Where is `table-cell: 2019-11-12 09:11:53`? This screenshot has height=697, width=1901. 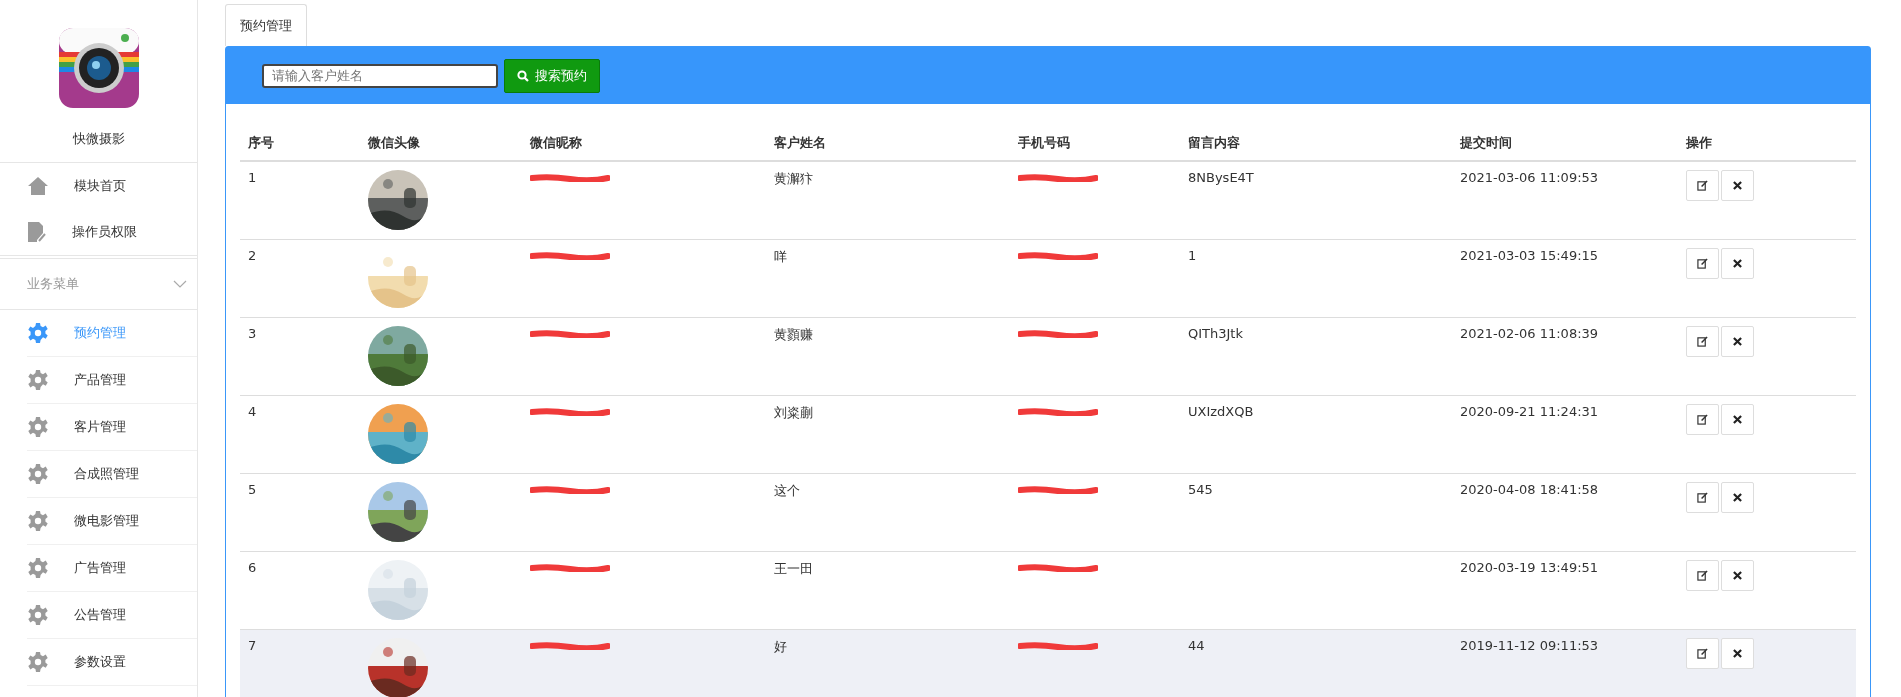 table-cell: 2019-11-12 09:11:53 is located at coordinates (1529, 645).